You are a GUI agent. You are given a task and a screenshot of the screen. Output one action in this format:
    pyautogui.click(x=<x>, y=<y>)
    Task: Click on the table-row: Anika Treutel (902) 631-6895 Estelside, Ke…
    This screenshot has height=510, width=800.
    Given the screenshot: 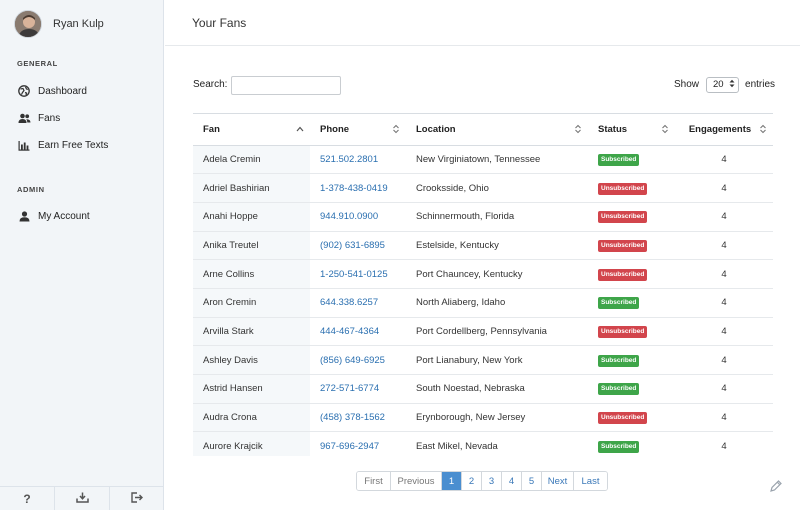 What is the action you would take?
    pyautogui.click(x=483, y=246)
    